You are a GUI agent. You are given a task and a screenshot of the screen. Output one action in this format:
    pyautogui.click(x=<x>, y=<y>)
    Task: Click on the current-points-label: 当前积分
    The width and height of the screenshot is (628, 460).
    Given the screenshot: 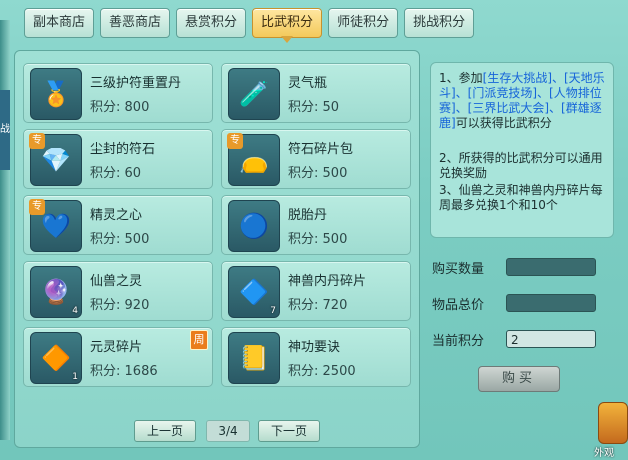 What is the action you would take?
    pyautogui.click(x=458, y=341)
    